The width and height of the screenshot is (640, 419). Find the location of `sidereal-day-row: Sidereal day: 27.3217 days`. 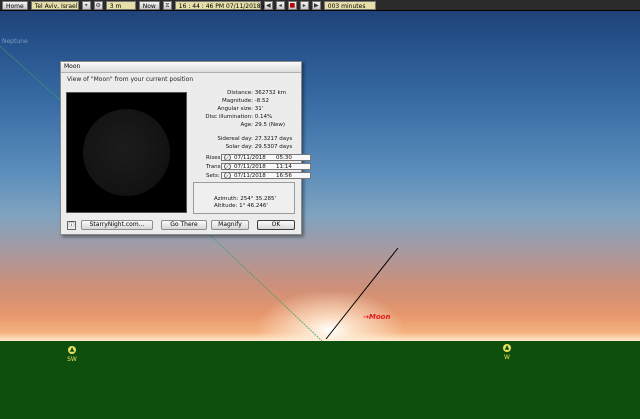

sidereal-day-row: Sidereal day: 27.3217 days is located at coordinates (255, 139).